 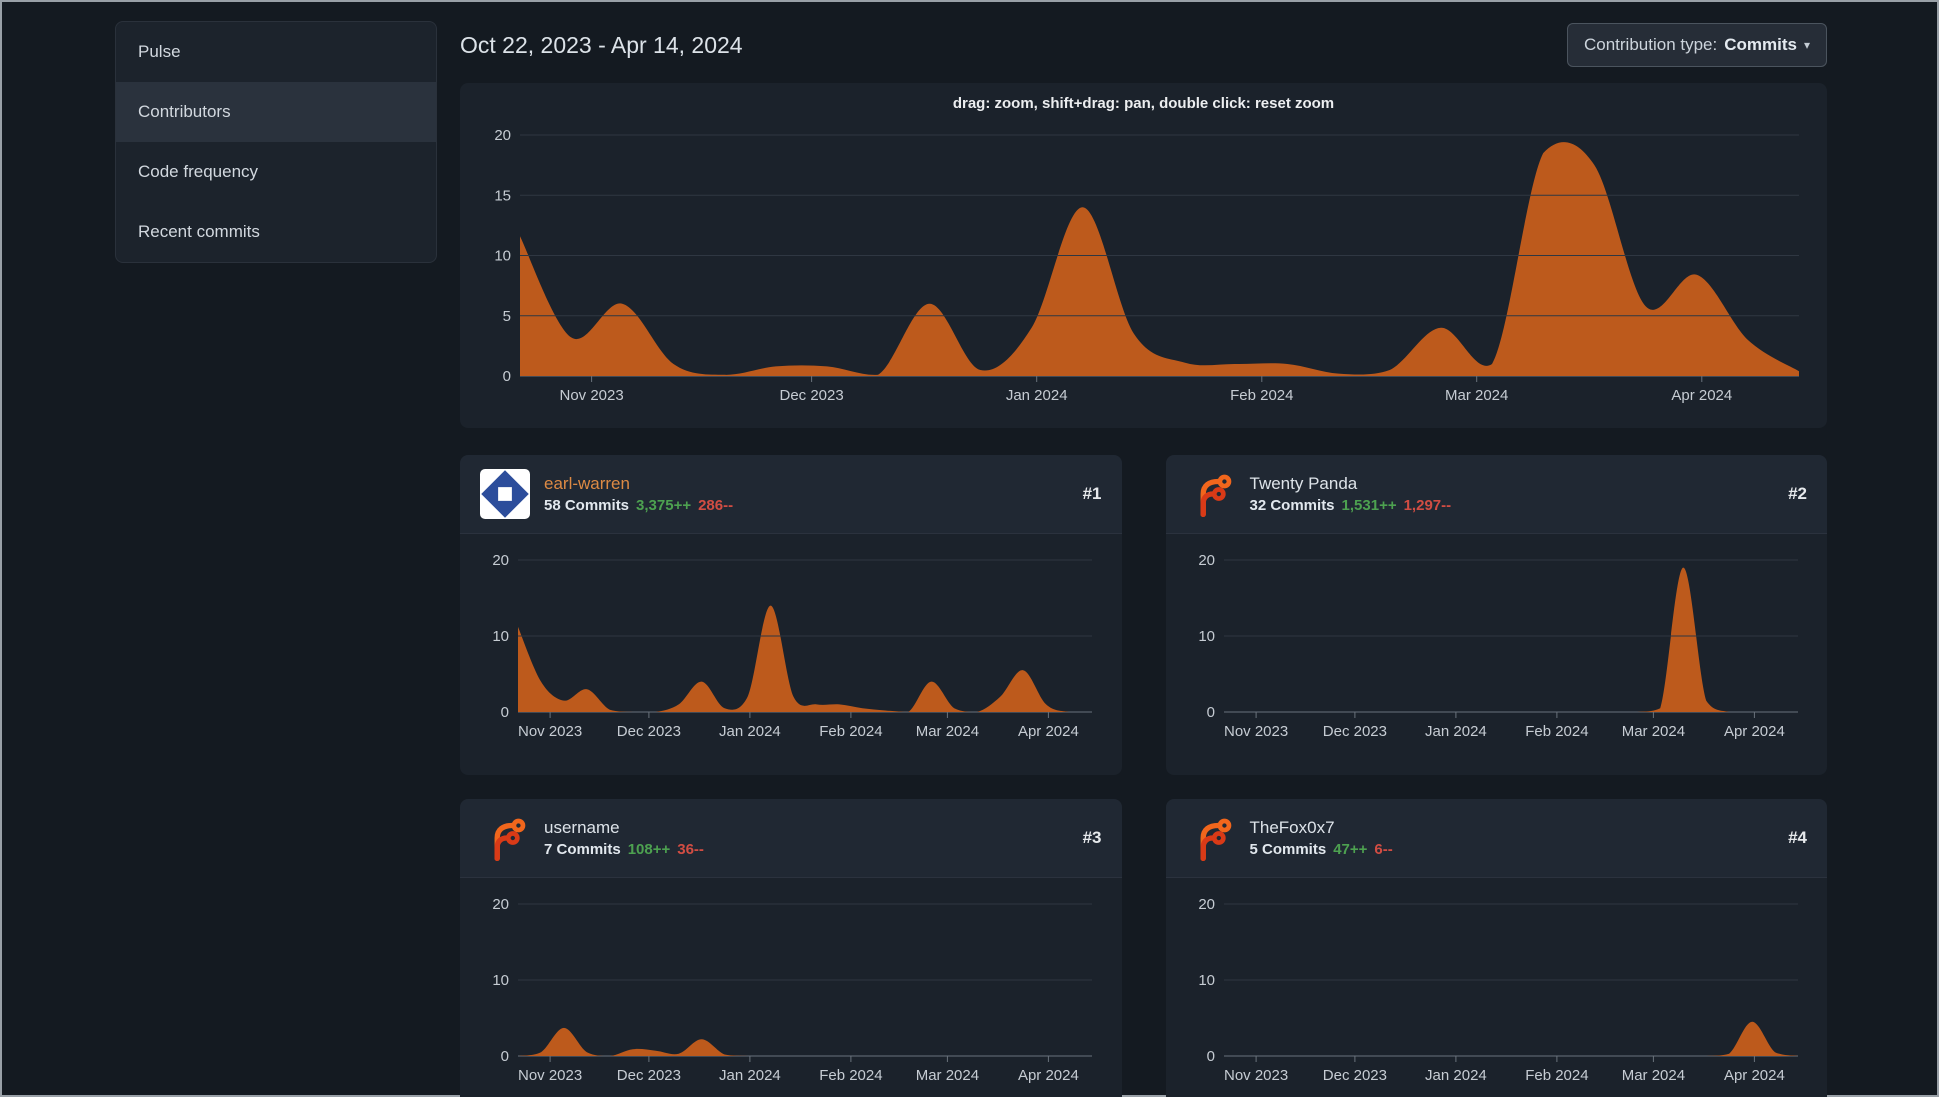 I want to click on contributor-deletions: 6--, so click(x=1383, y=849).